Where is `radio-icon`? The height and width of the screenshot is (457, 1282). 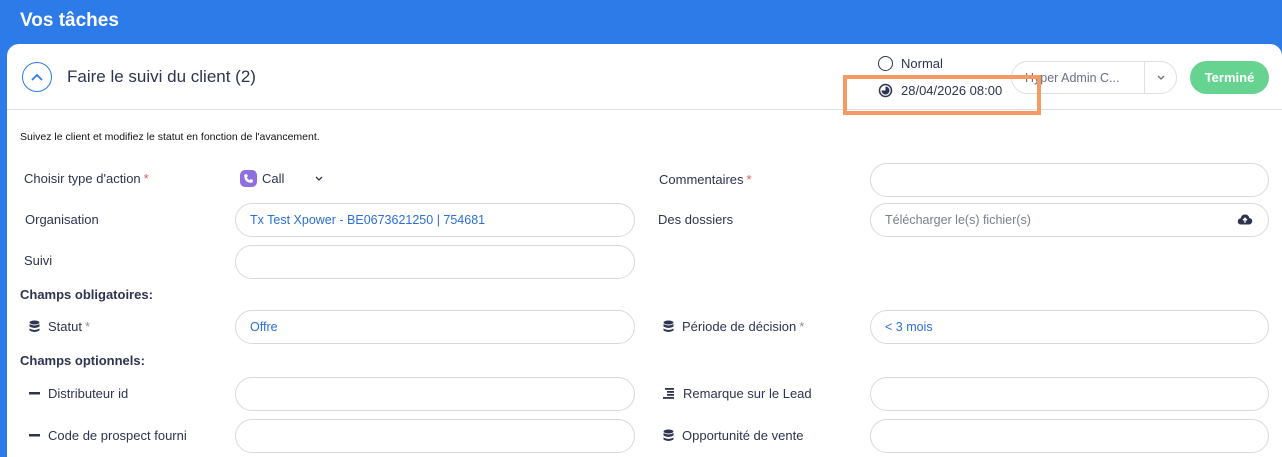
radio-icon is located at coordinates (885, 63).